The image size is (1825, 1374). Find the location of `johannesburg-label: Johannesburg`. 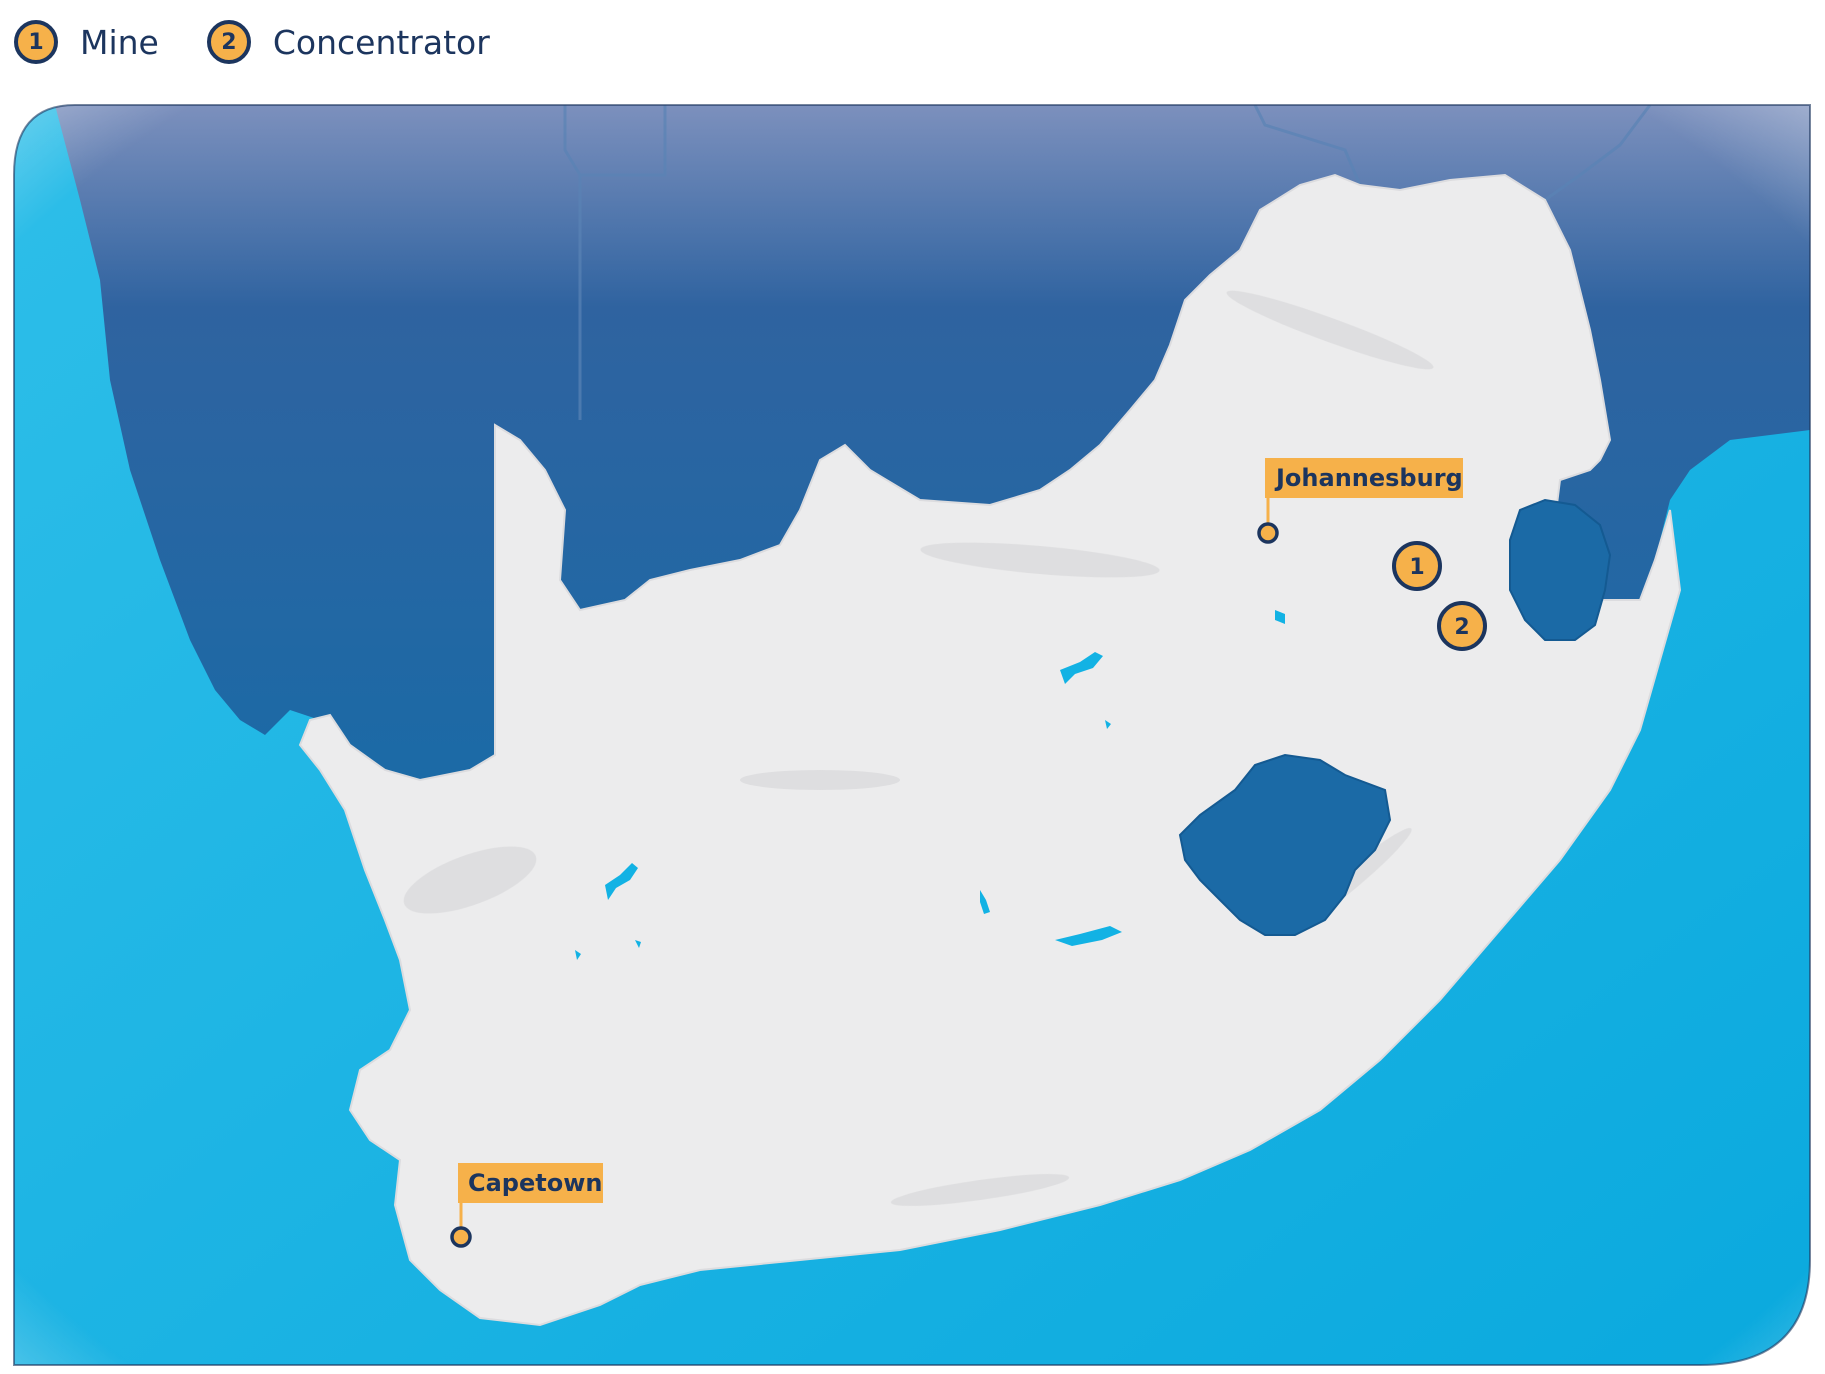

johannesburg-label: Johannesburg is located at coordinates (1368, 478).